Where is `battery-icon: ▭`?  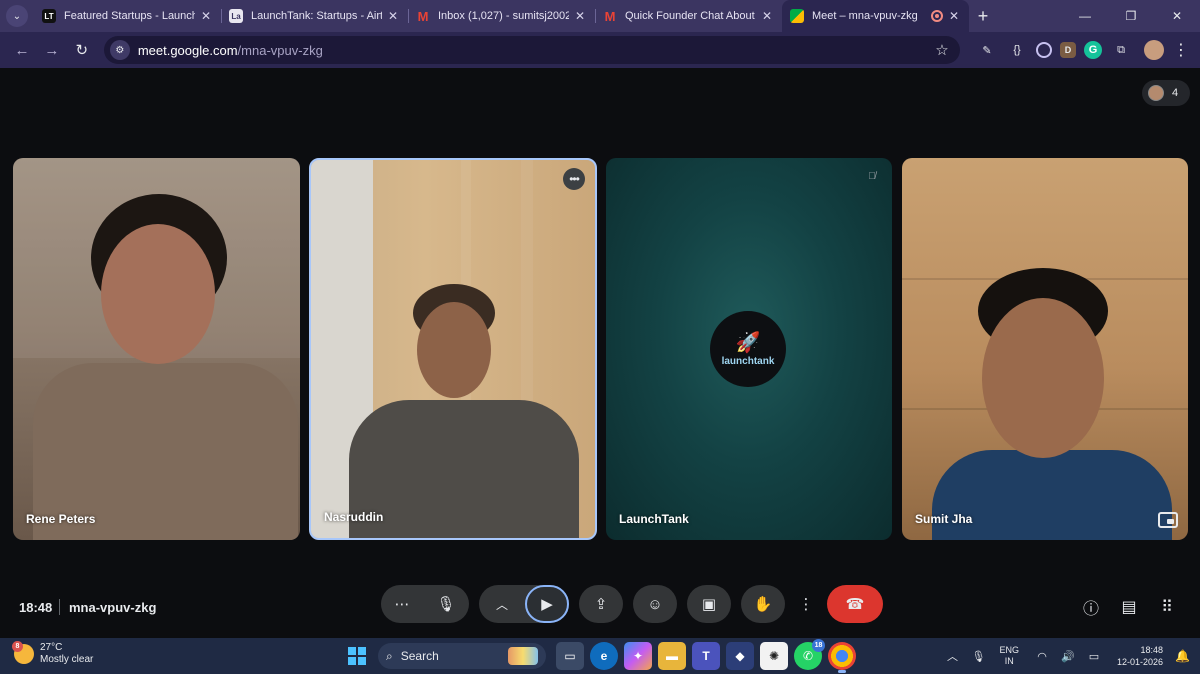 battery-icon: ▭ is located at coordinates (1094, 656).